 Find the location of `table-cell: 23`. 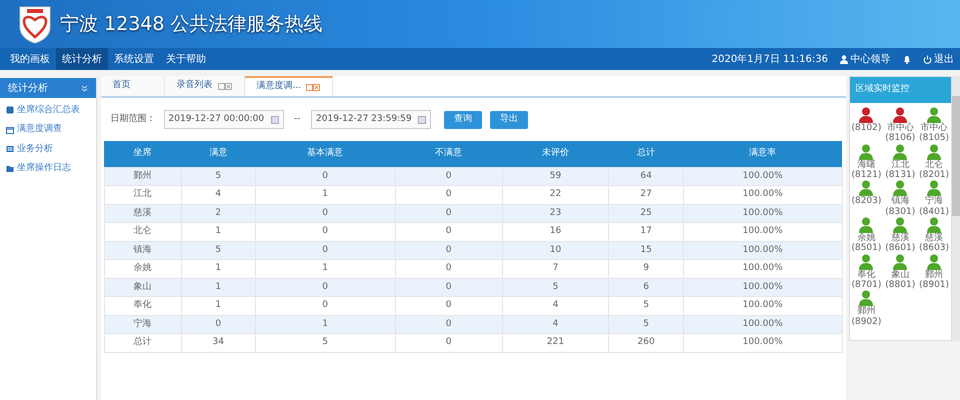

table-cell: 23 is located at coordinates (555, 213).